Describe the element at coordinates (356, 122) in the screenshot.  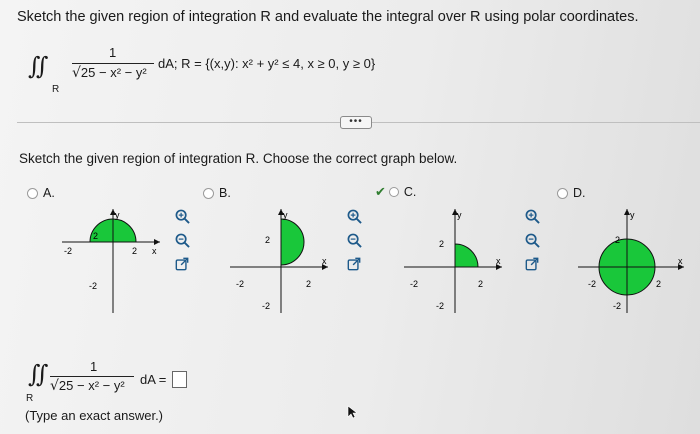
I see `more-button: •••` at that location.